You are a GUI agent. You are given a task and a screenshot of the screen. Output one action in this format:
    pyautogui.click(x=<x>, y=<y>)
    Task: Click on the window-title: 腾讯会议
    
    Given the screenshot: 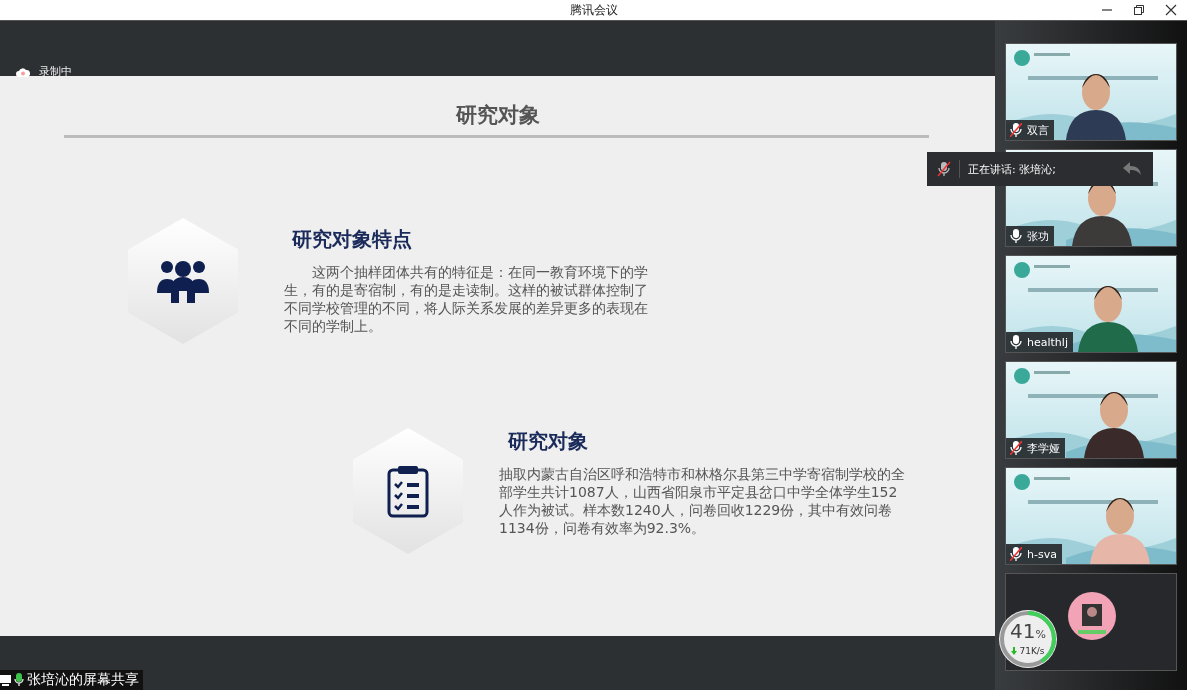 What is the action you would take?
    pyautogui.click(x=593, y=10)
    